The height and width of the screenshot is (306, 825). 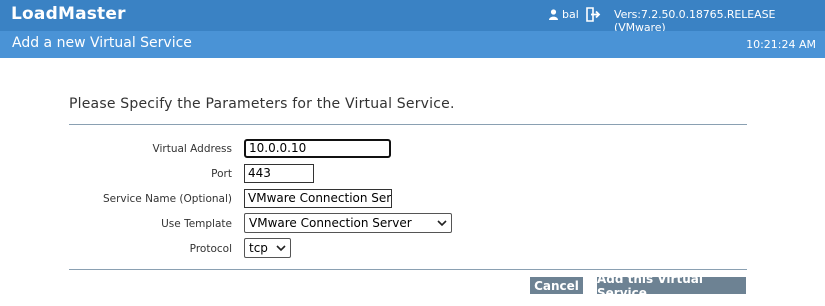 I want to click on user-icon, so click(x=553, y=14).